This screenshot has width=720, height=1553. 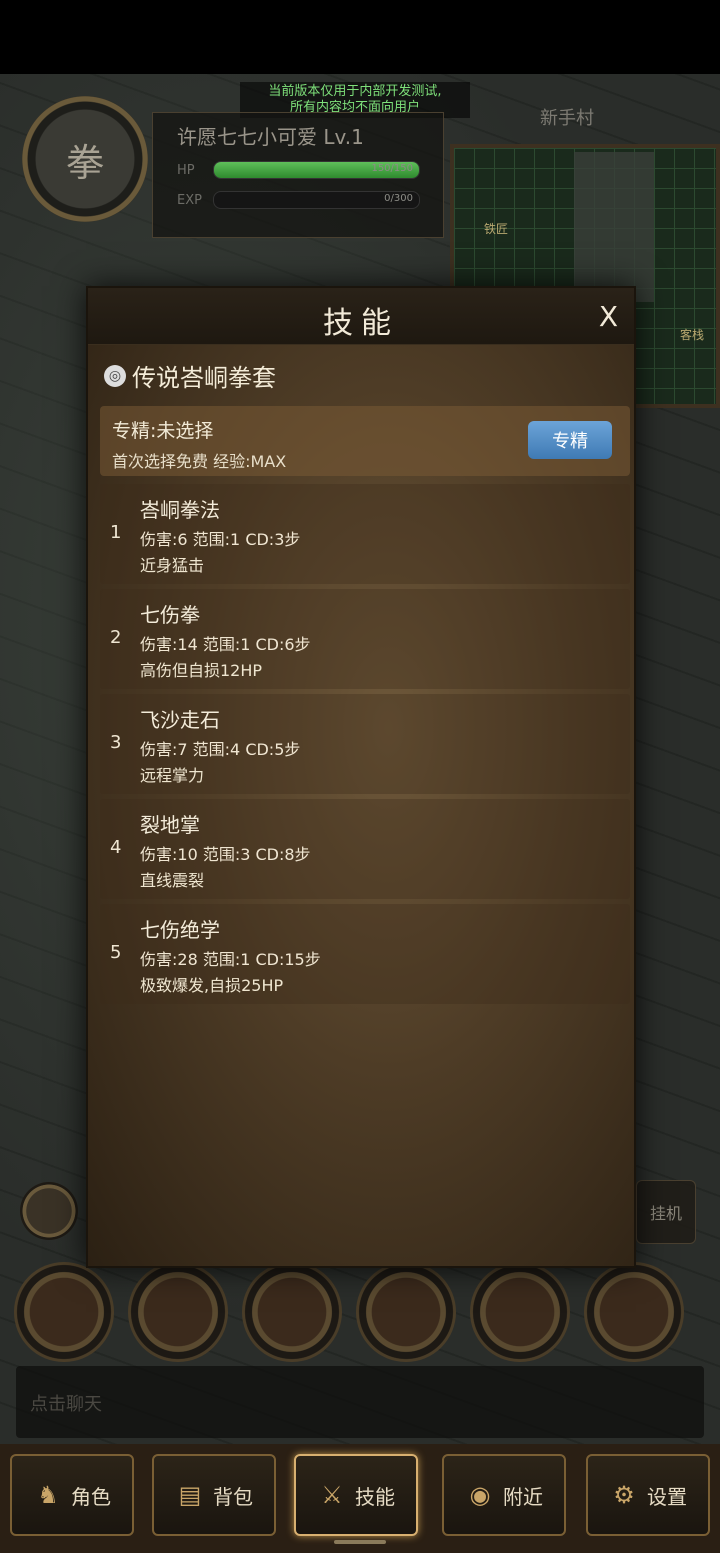 What do you see at coordinates (116, 637) in the screenshot?
I see `skill-index: 2` at bounding box center [116, 637].